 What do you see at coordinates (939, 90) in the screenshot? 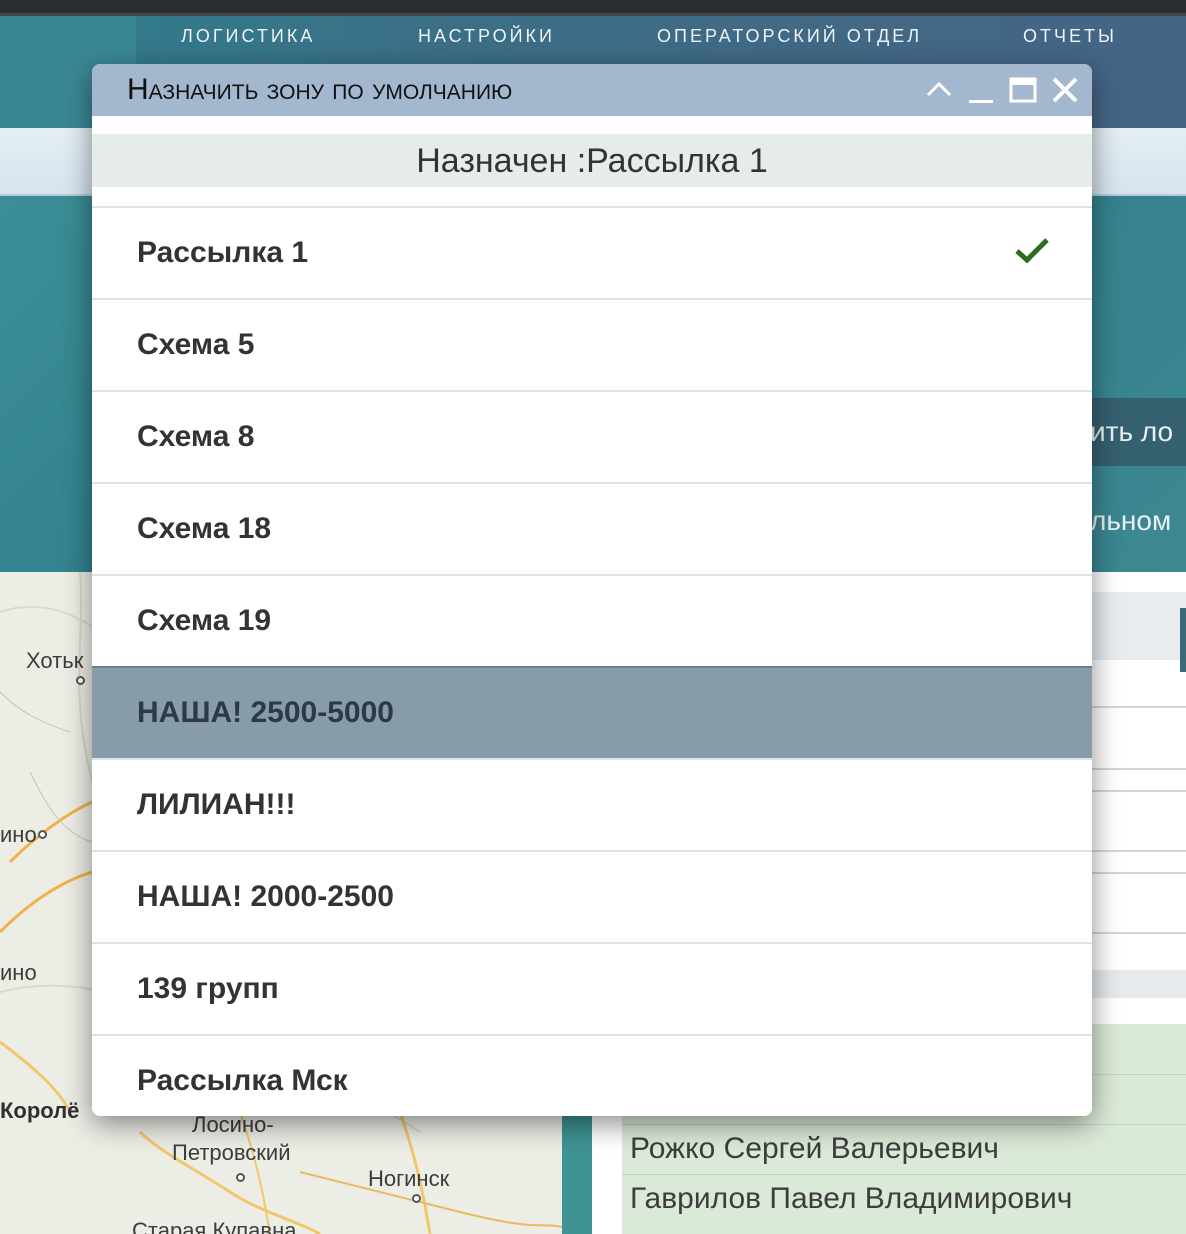
I see `collapse-icon` at bounding box center [939, 90].